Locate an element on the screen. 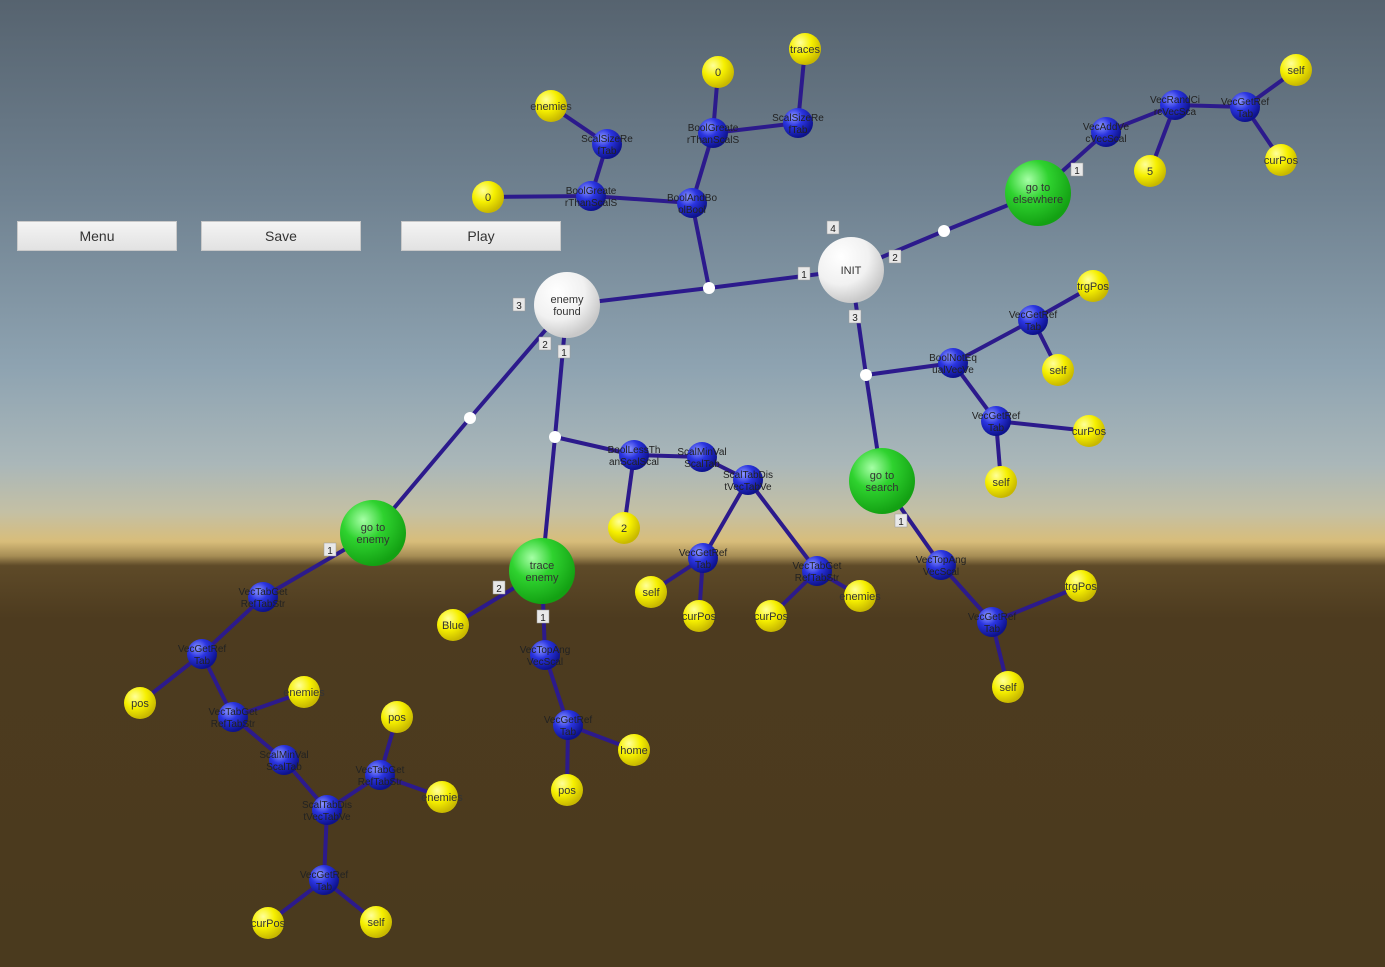  state-node-init: INIT is located at coordinates (851, 270).